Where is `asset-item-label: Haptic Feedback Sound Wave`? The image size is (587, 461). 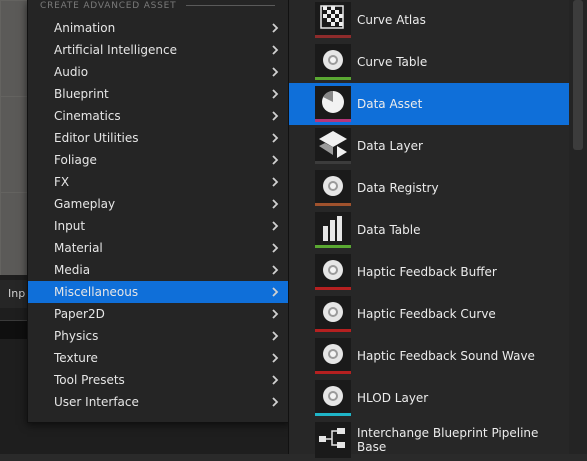
asset-item-label: Haptic Feedback Sound Wave is located at coordinates (446, 356).